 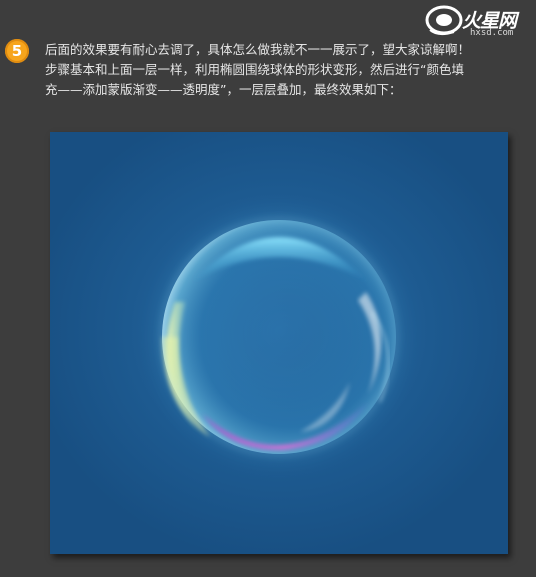 What do you see at coordinates (258, 49) in the screenshot?
I see `description-line-1: 后面的效果要有耐心去调了，具体怎么做我就不一一展示了，望大家谅解啊！` at bounding box center [258, 49].